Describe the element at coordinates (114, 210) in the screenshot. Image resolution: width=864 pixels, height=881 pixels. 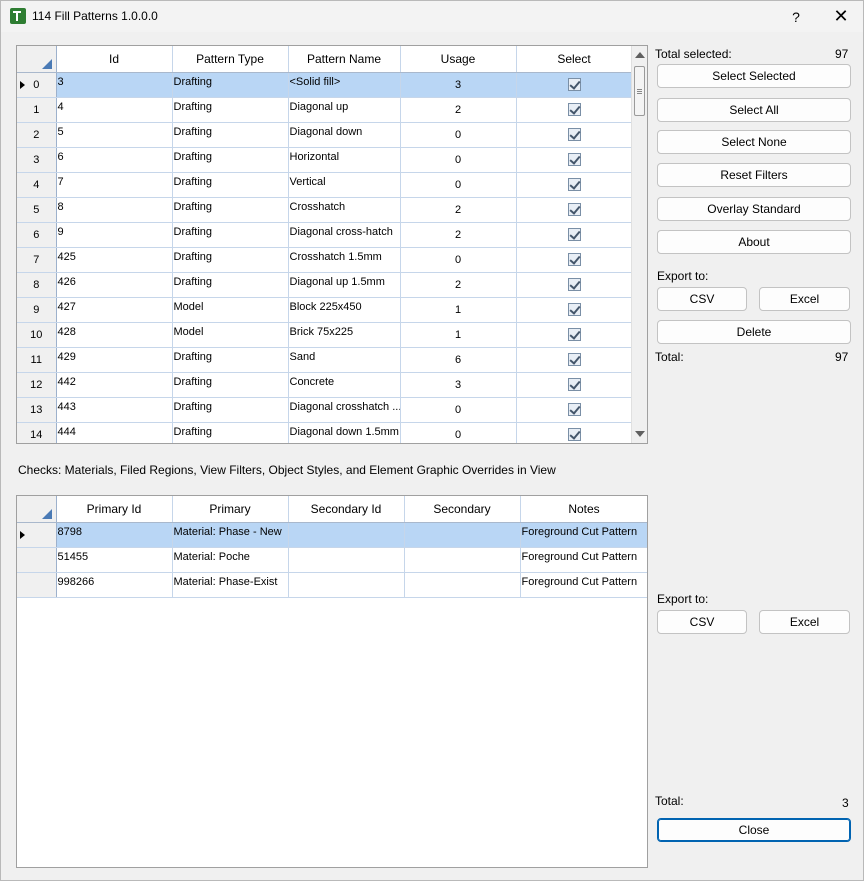
I see `cell-id: 8` at that location.